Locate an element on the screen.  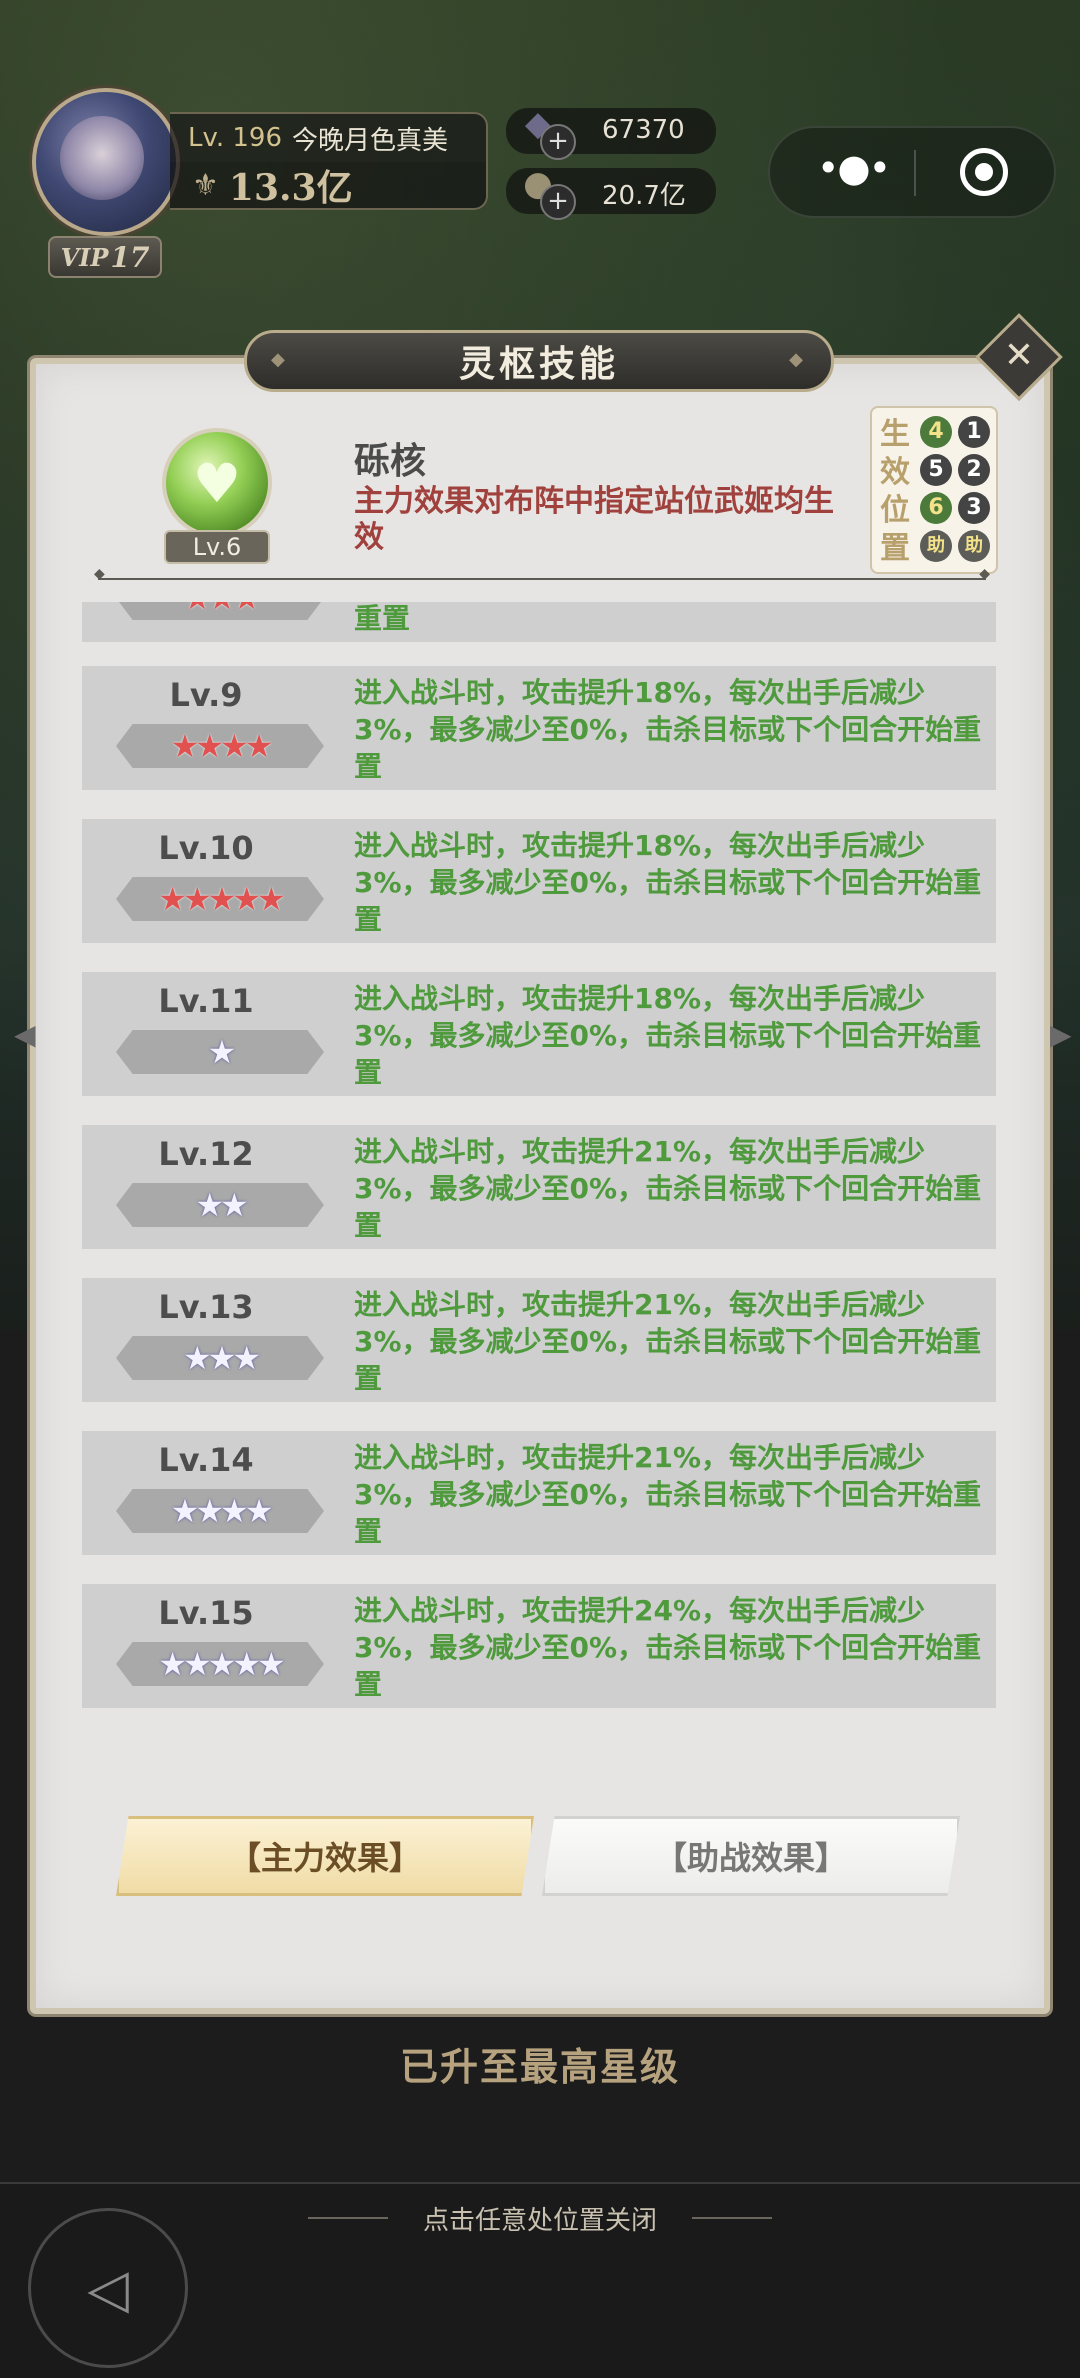
player-name-plate: Lv. 196 今晚月色真美 is located at coordinates (329, 137).